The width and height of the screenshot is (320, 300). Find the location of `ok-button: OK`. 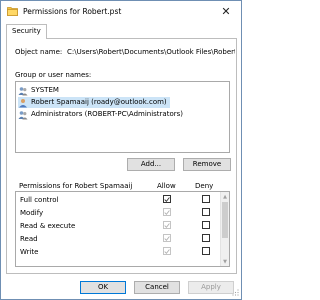

ok-button: OK is located at coordinates (103, 287).